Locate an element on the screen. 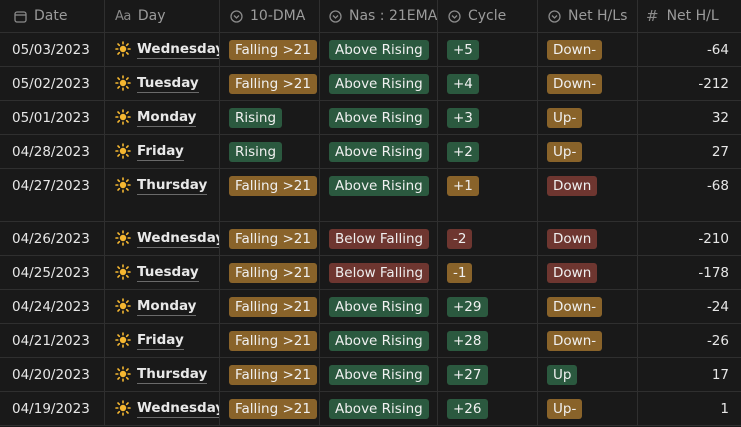 The width and height of the screenshot is (741, 427). date-cell: 04/26/2023 is located at coordinates (52, 238).